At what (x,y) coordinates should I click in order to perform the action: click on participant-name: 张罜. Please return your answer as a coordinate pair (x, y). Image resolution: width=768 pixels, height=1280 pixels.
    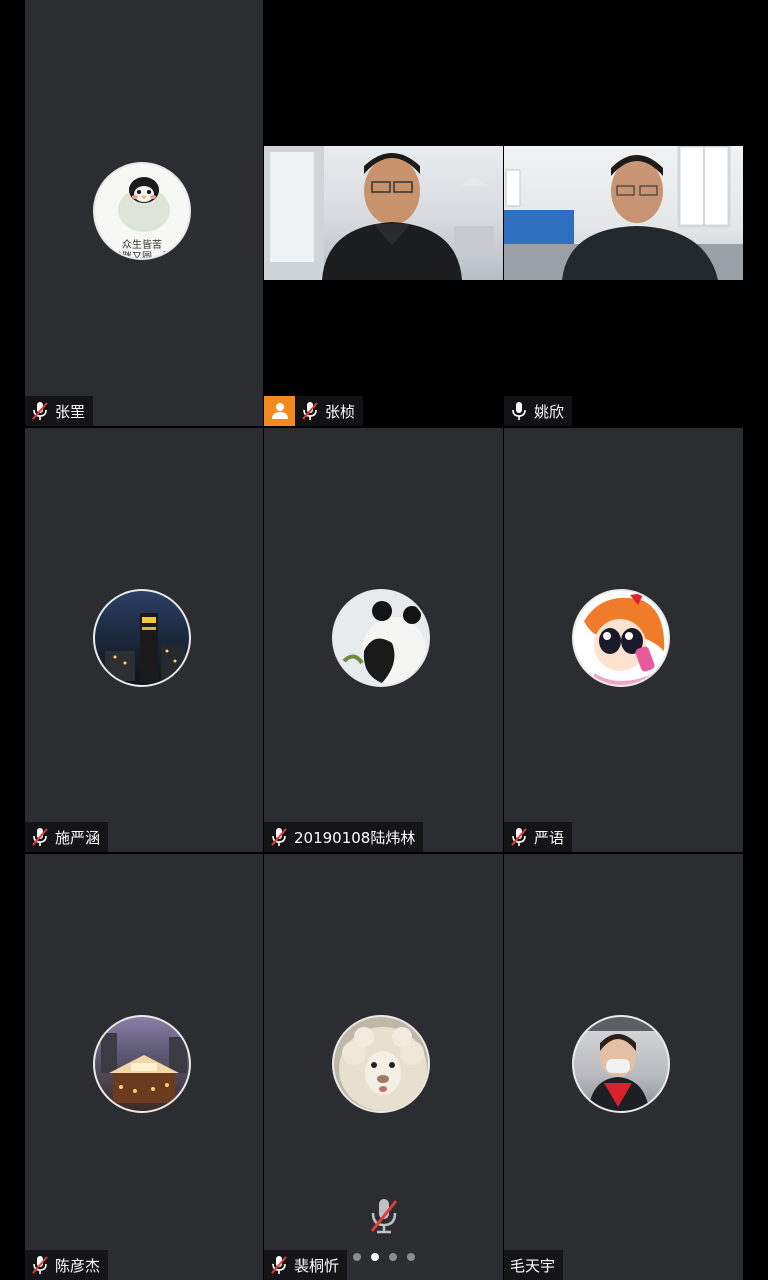
    Looking at the image, I should click on (70, 411).